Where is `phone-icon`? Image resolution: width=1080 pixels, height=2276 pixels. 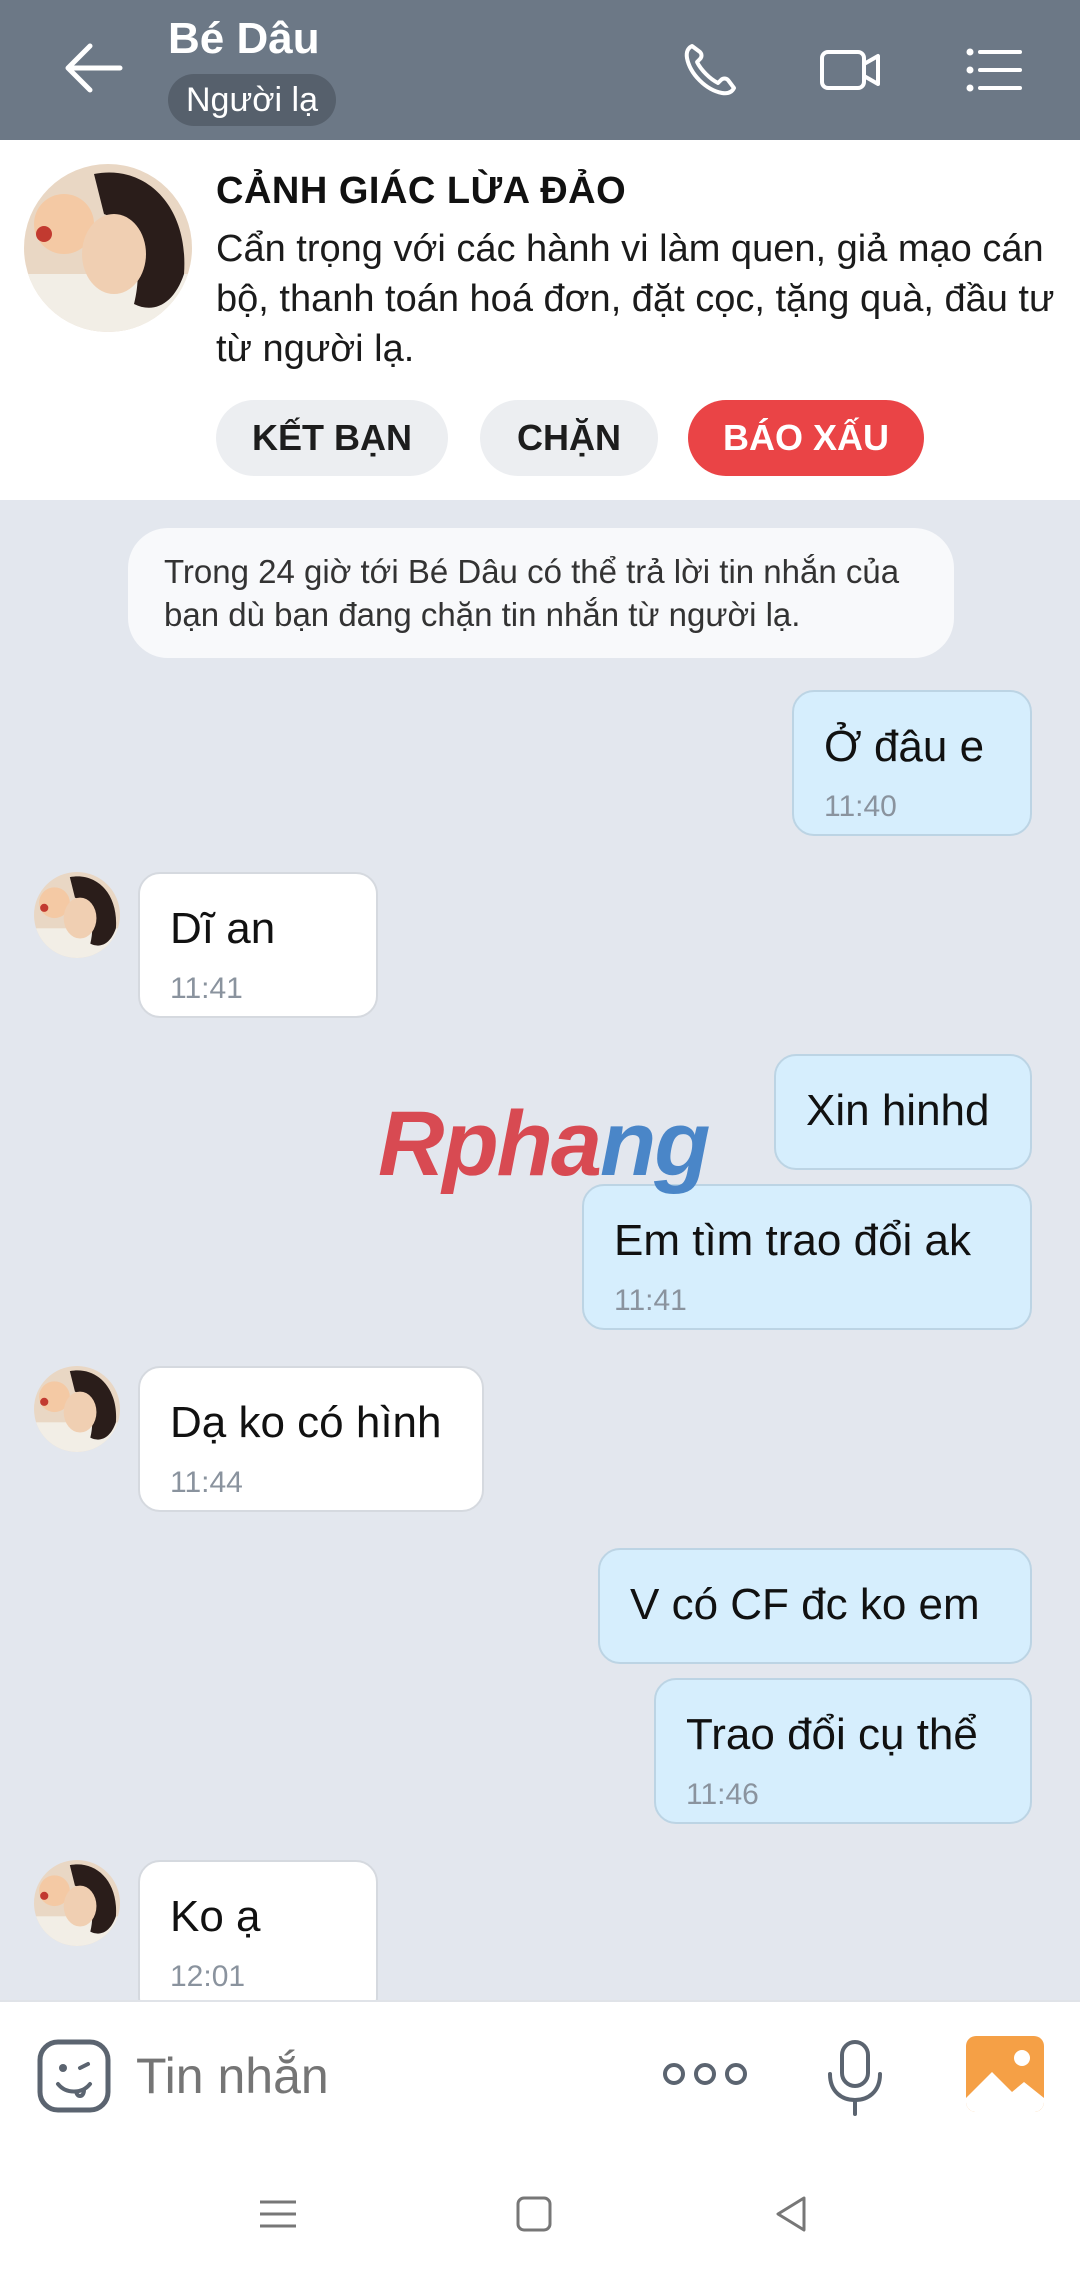
phone-icon is located at coordinates (710, 70).